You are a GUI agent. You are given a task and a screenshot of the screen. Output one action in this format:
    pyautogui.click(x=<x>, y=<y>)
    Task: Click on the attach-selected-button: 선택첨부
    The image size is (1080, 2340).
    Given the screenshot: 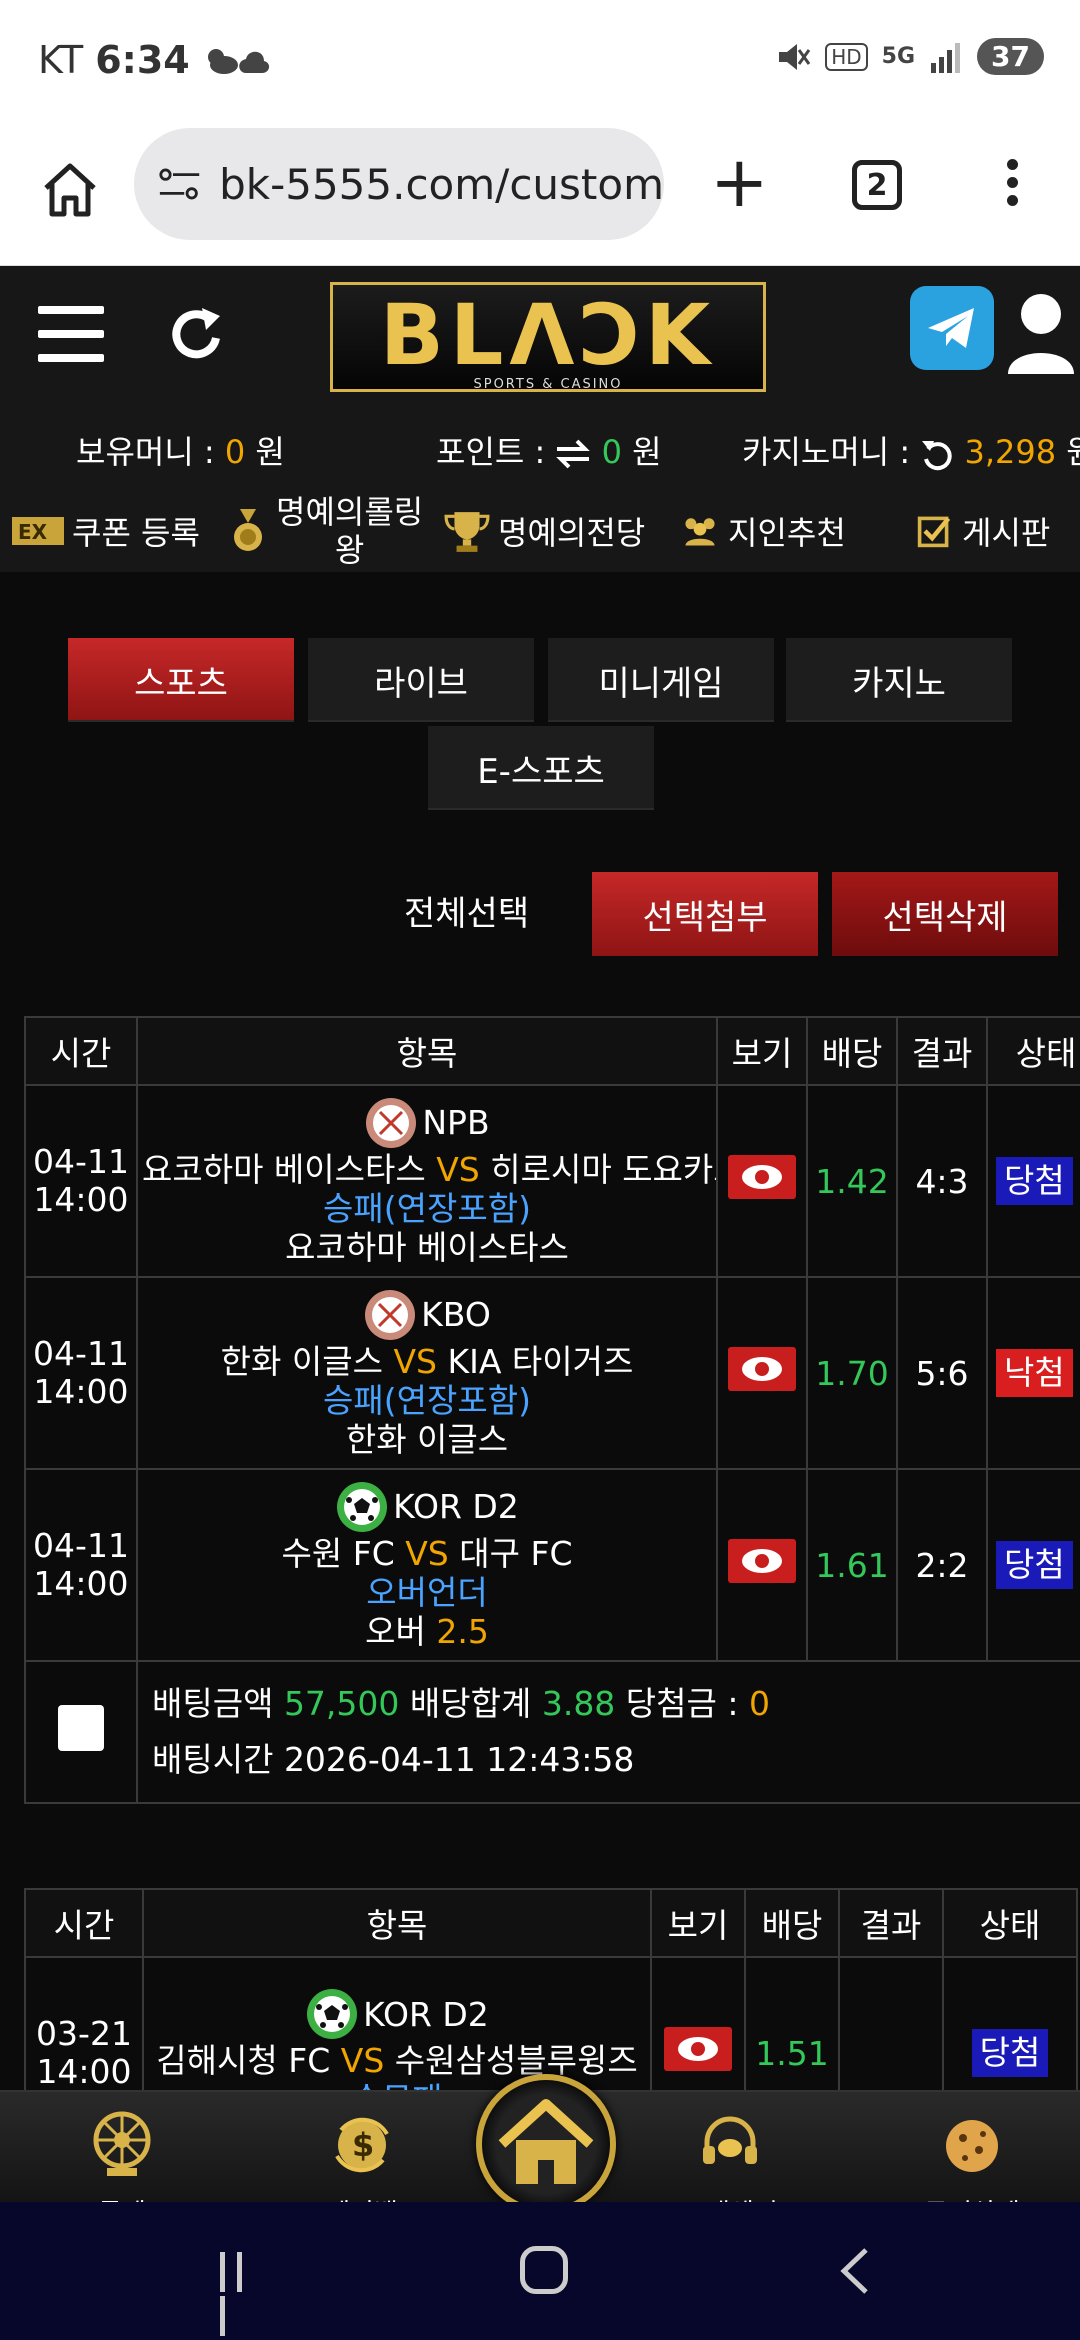 What is the action you would take?
    pyautogui.click(x=705, y=914)
    